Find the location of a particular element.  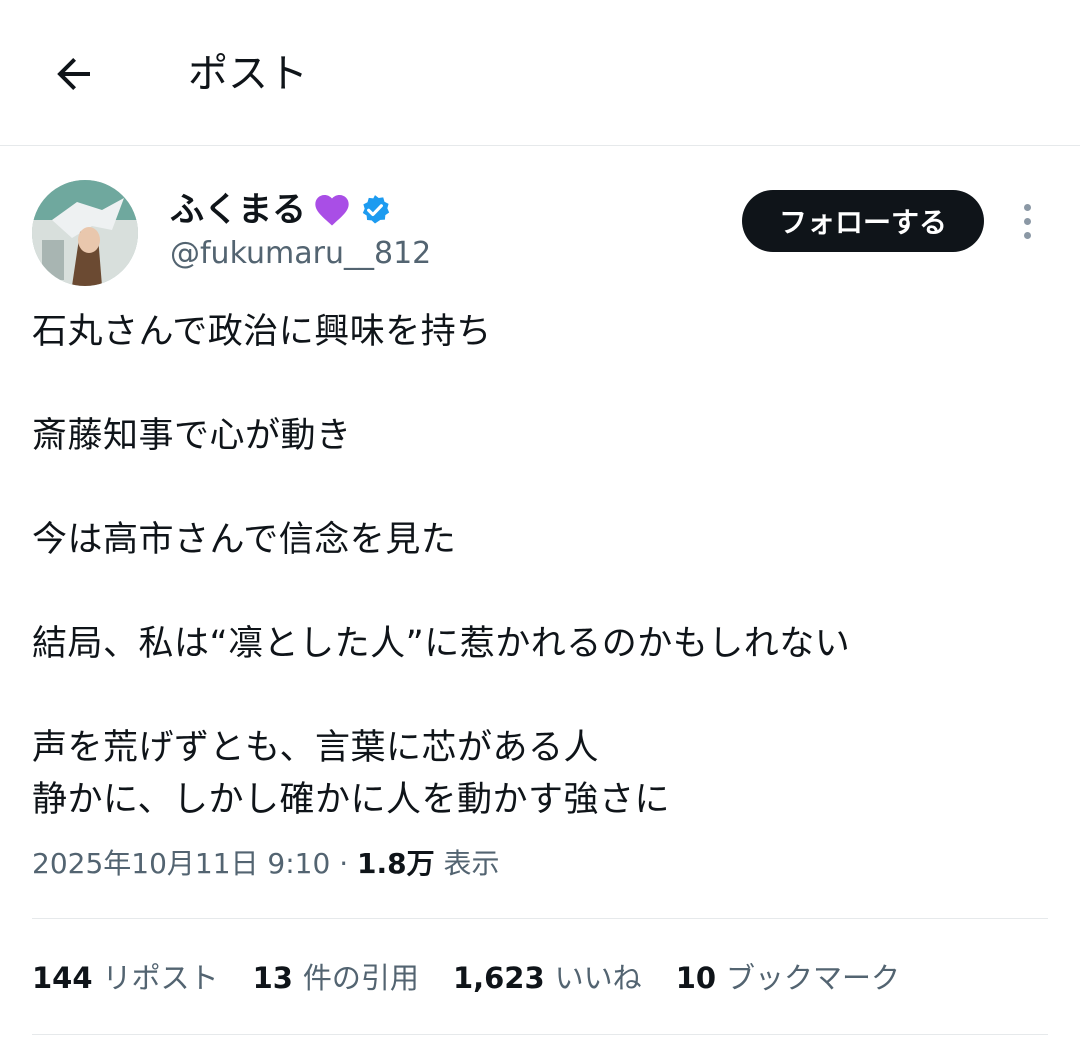

follow-button: フォローする is located at coordinates (863, 221).